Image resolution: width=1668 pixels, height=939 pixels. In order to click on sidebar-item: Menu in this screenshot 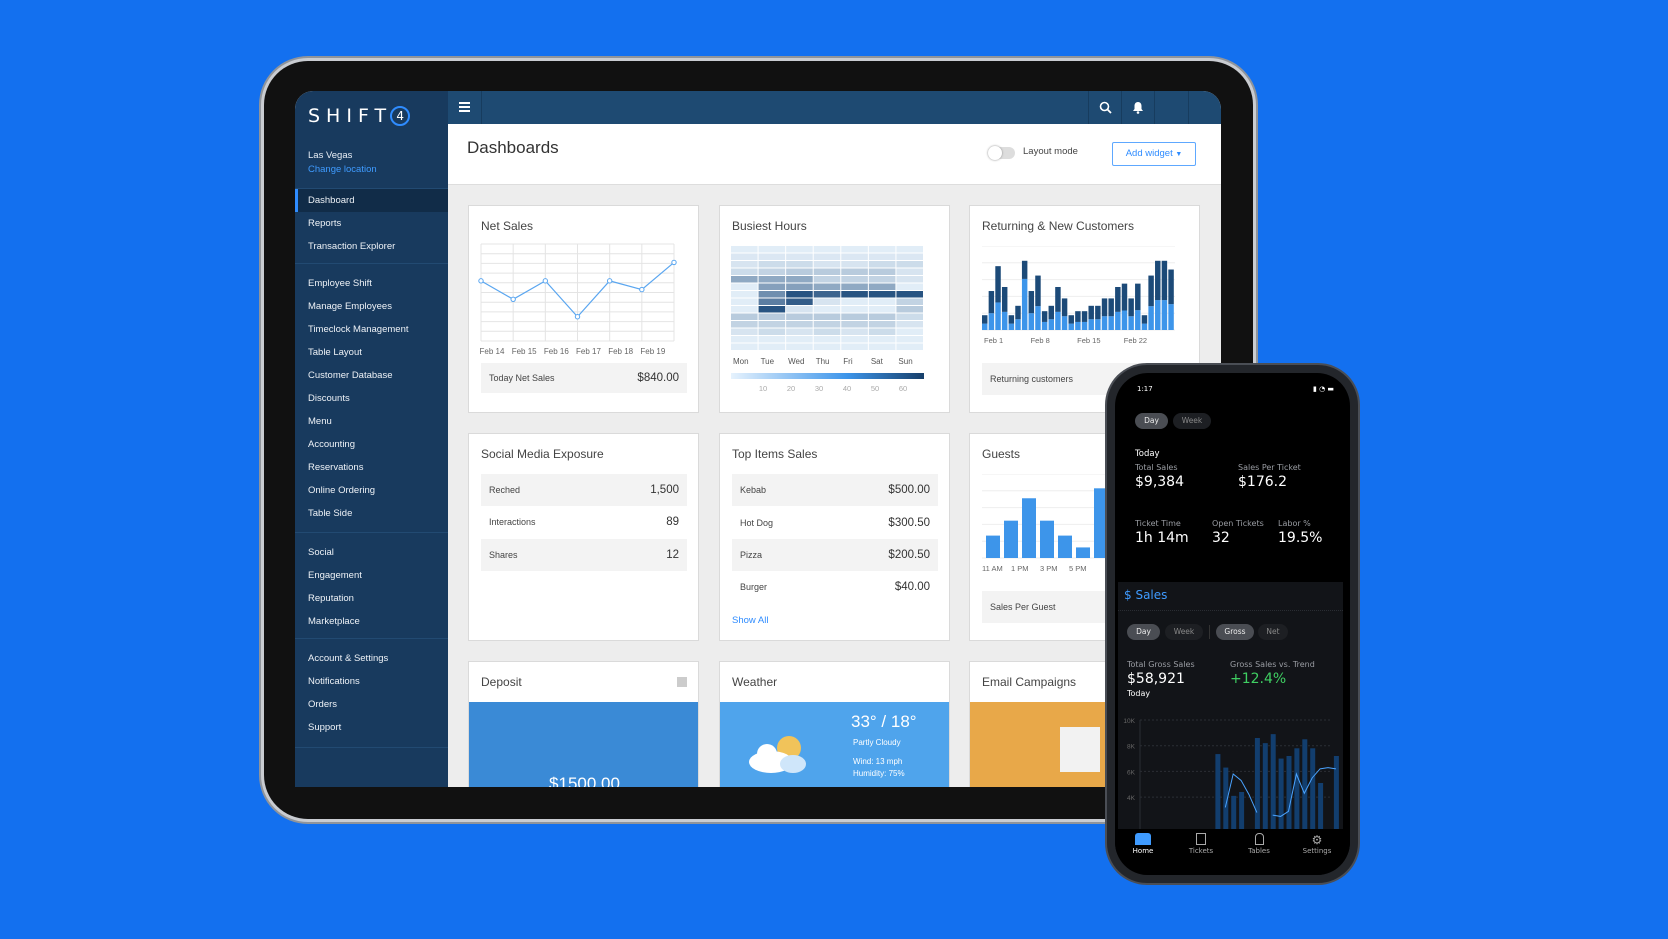, I will do `click(371, 421)`.